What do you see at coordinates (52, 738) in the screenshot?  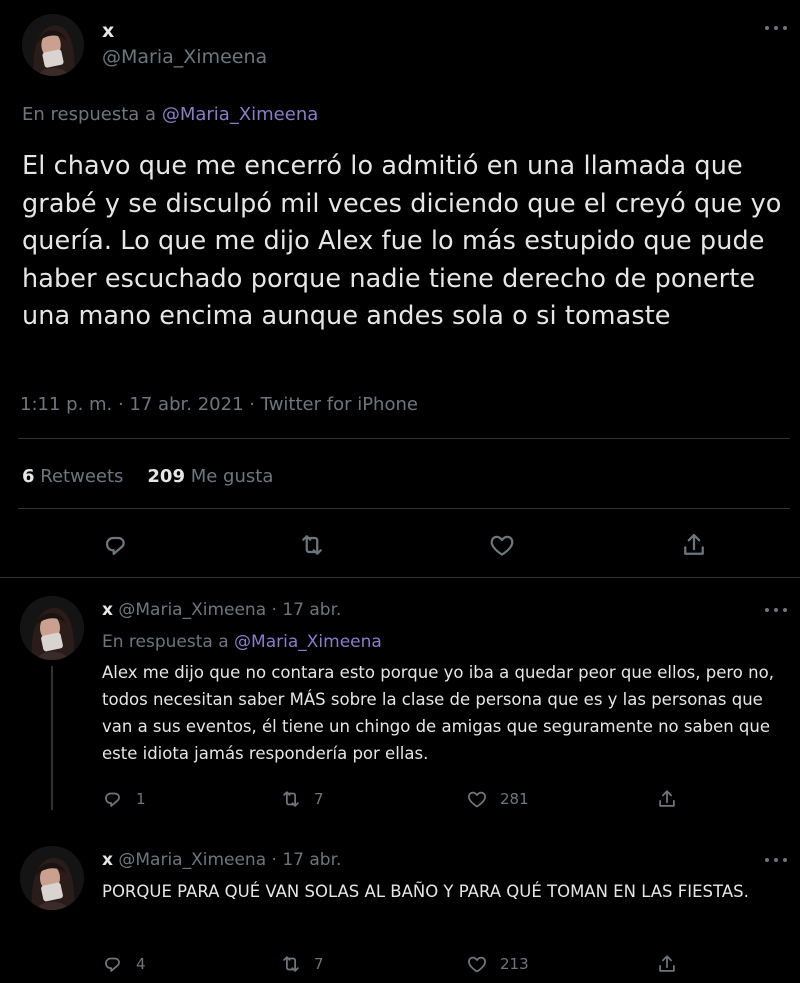 I see `thread-line` at bounding box center [52, 738].